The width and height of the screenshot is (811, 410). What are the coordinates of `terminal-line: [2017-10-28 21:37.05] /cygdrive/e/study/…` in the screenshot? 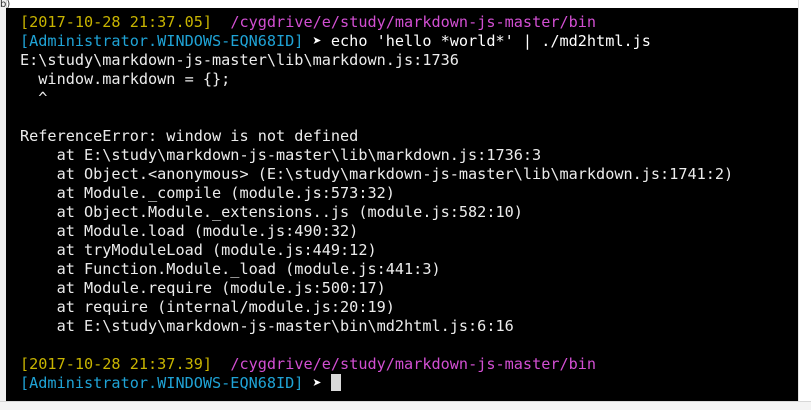 It's located at (409, 22).